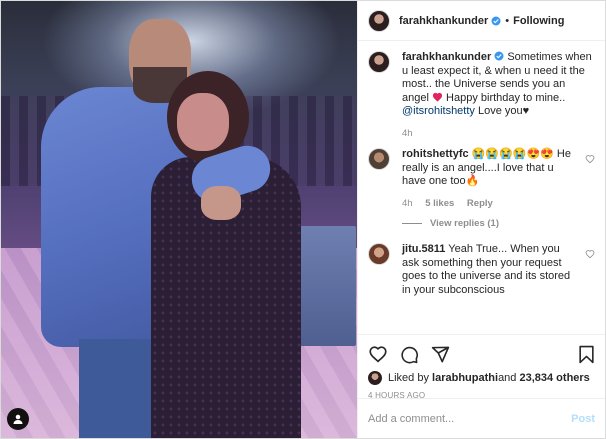 The height and width of the screenshot is (439, 606). I want to click on comment-age: 4h, so click(407, 203).